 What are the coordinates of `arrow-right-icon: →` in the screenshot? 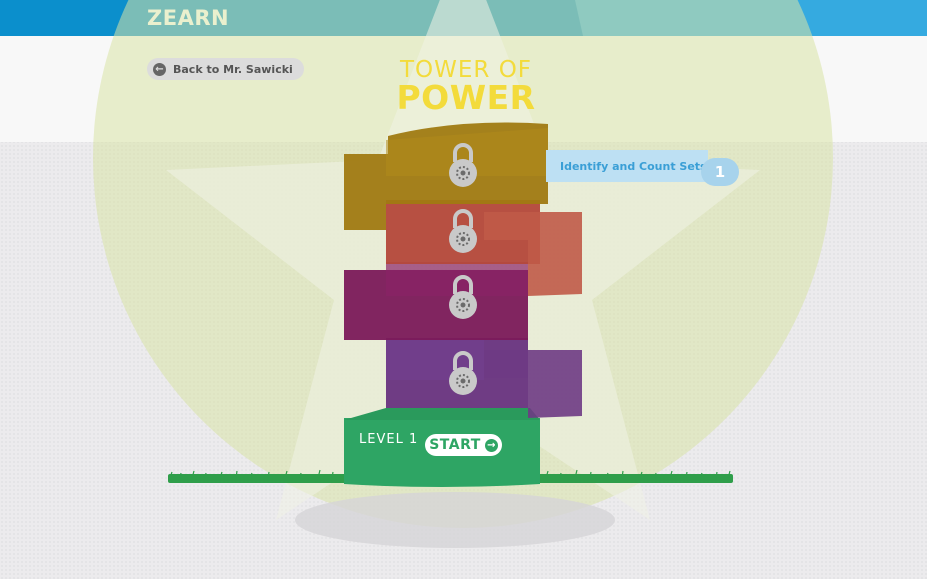 It's located at (491, 445).